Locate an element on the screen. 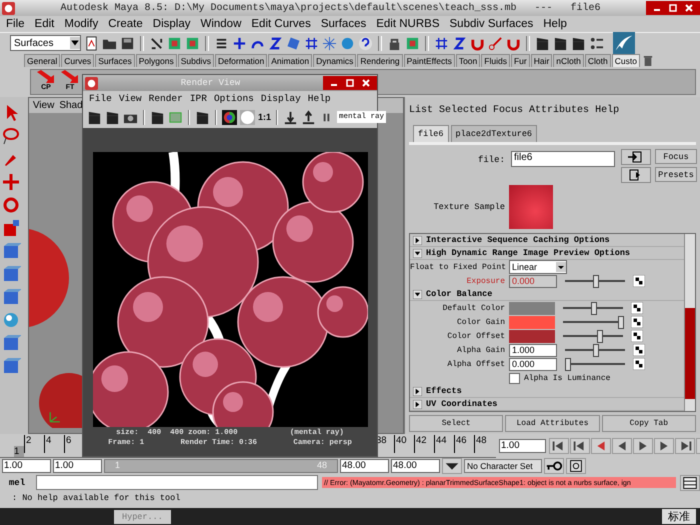  page-icon is located at coordinates (91, 43).